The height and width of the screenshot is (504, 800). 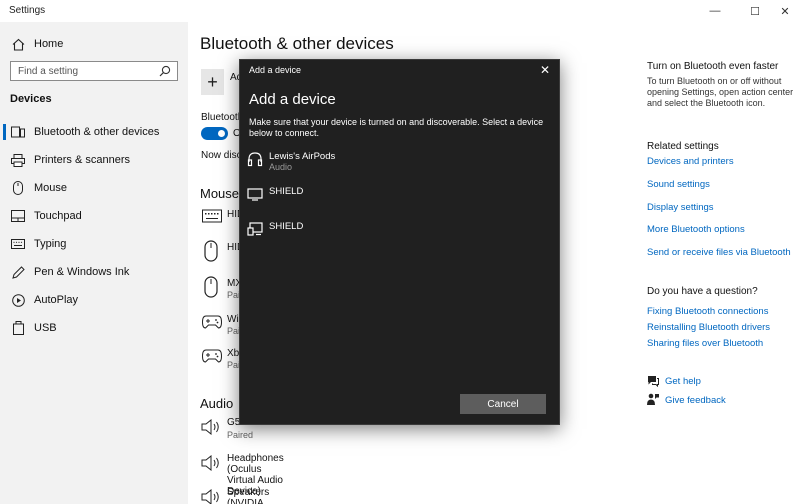 I want to click on device-type: Audio, so click(x=281, y=167).